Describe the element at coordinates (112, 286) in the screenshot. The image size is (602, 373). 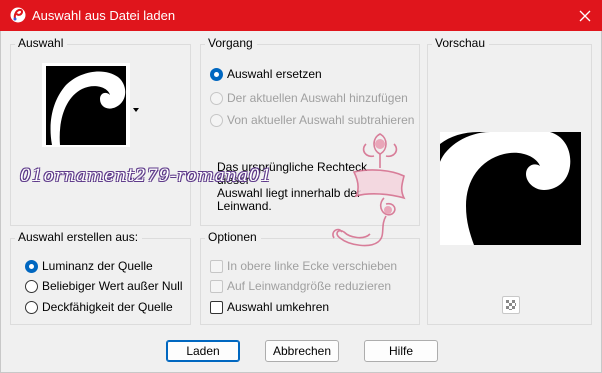
I see `radio-label: Beliebiger Wert außer Null` at that location.